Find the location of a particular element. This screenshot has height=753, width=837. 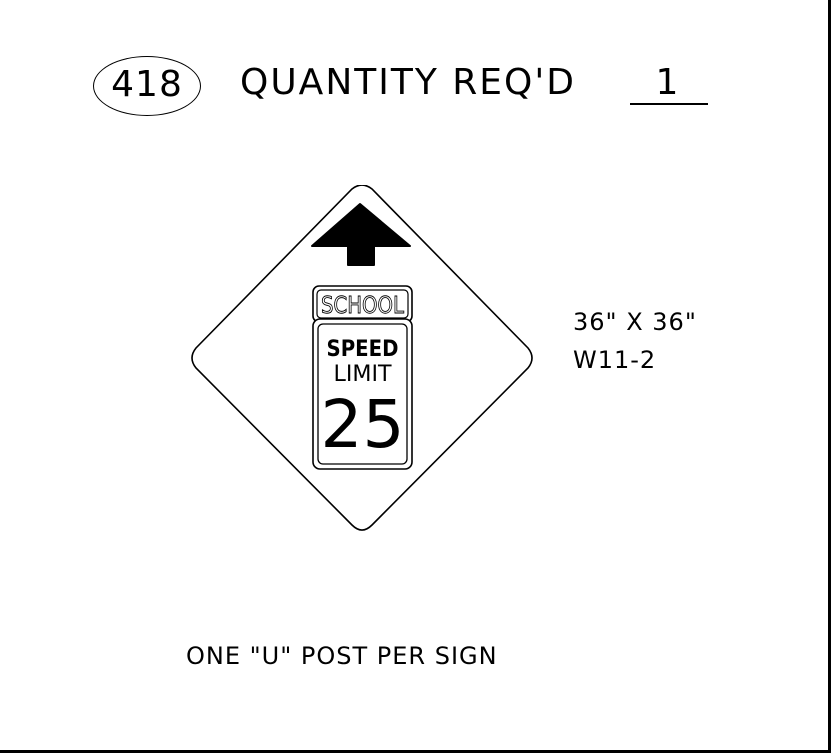

sign-number: 418 is located at coordinates (147, 84).